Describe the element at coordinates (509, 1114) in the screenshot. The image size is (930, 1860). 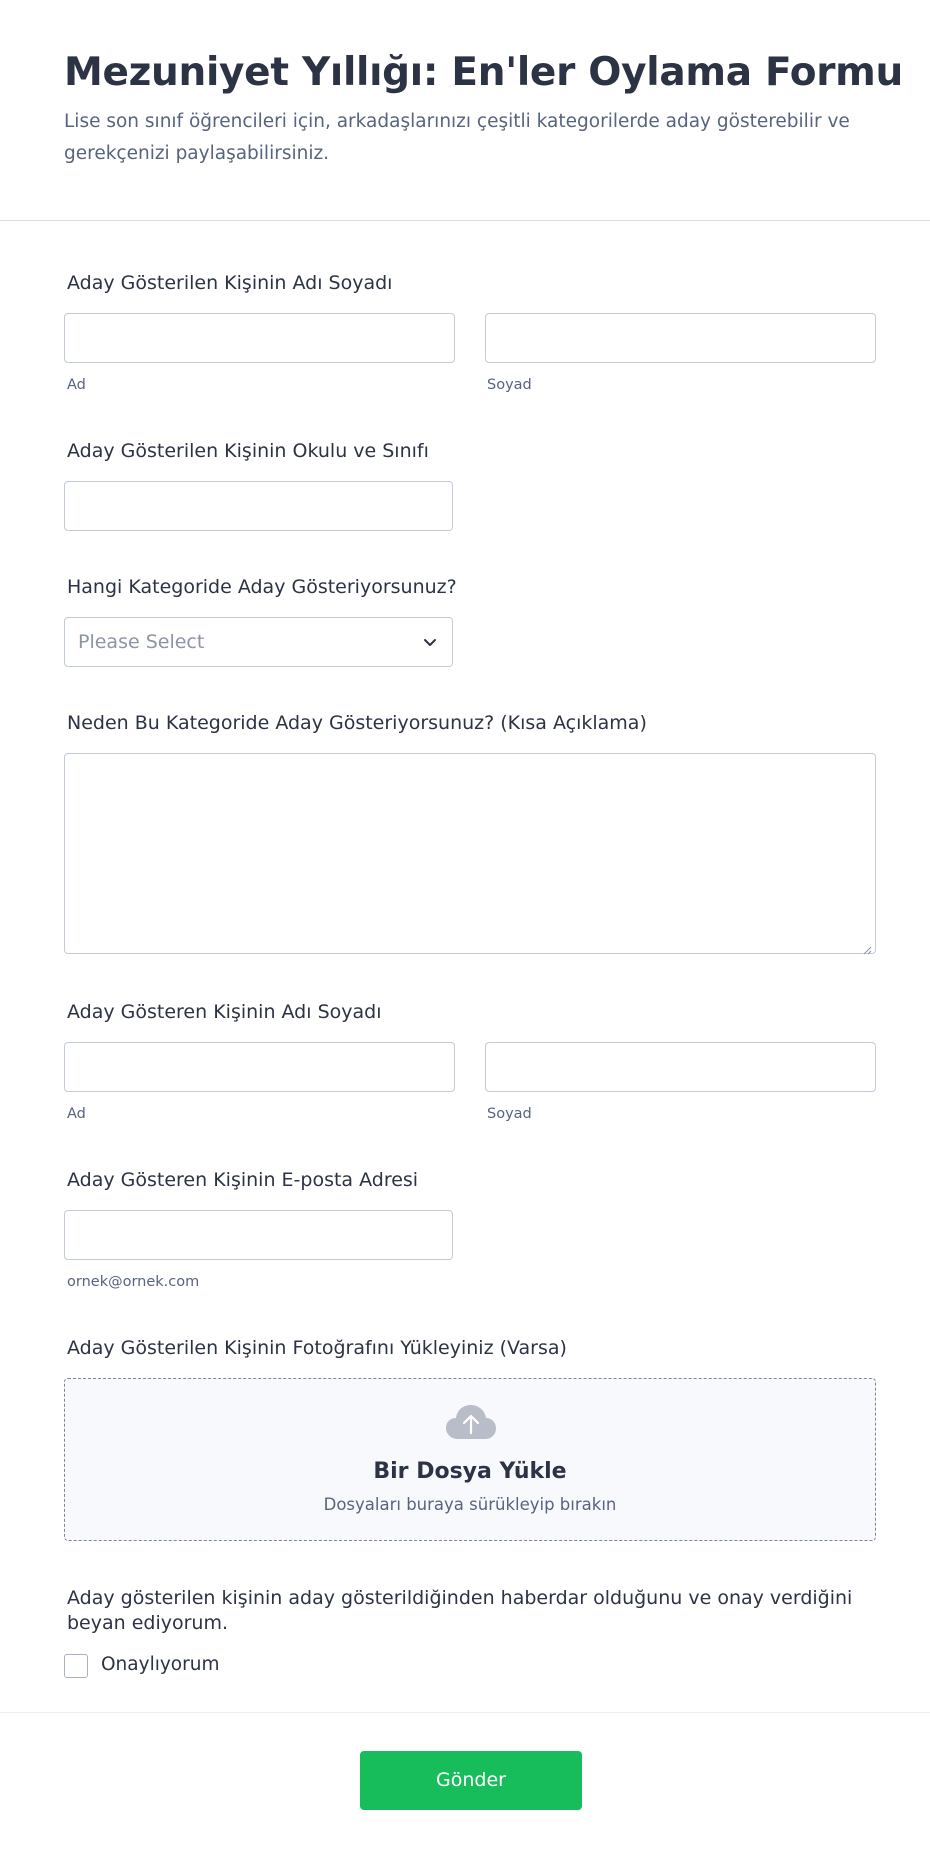
I see `nominator-last-name-sublabel: Soyad` at that location.